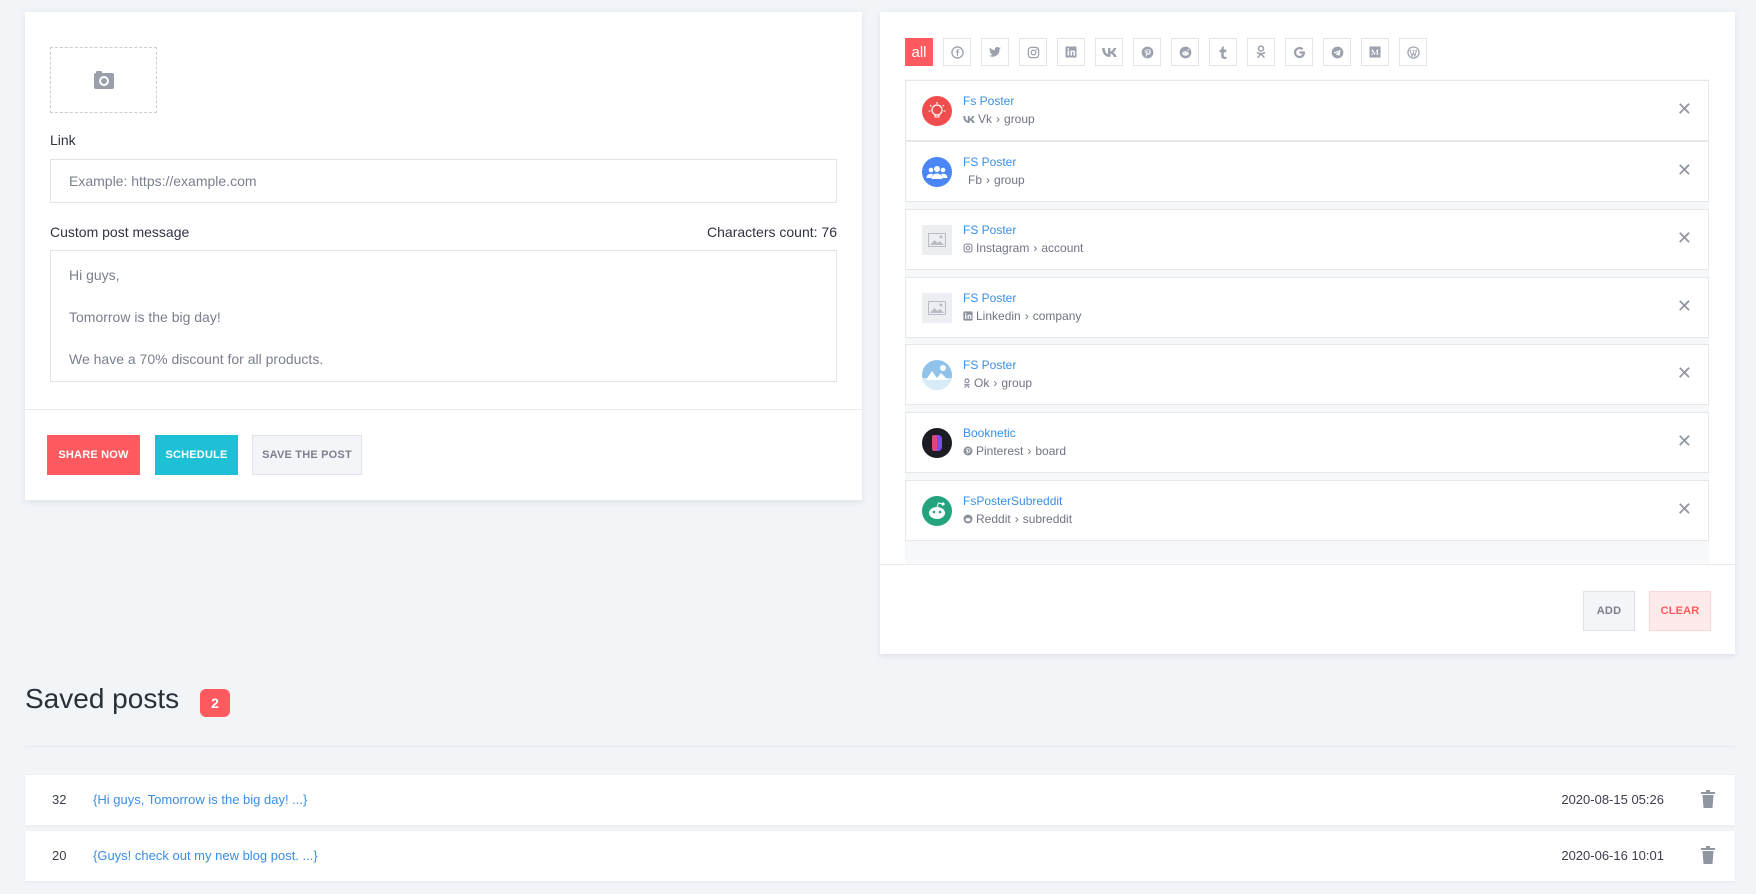  Describe the element at coordinates (1337, 52) in the screenshot. I see `telegram-icon` at that location.